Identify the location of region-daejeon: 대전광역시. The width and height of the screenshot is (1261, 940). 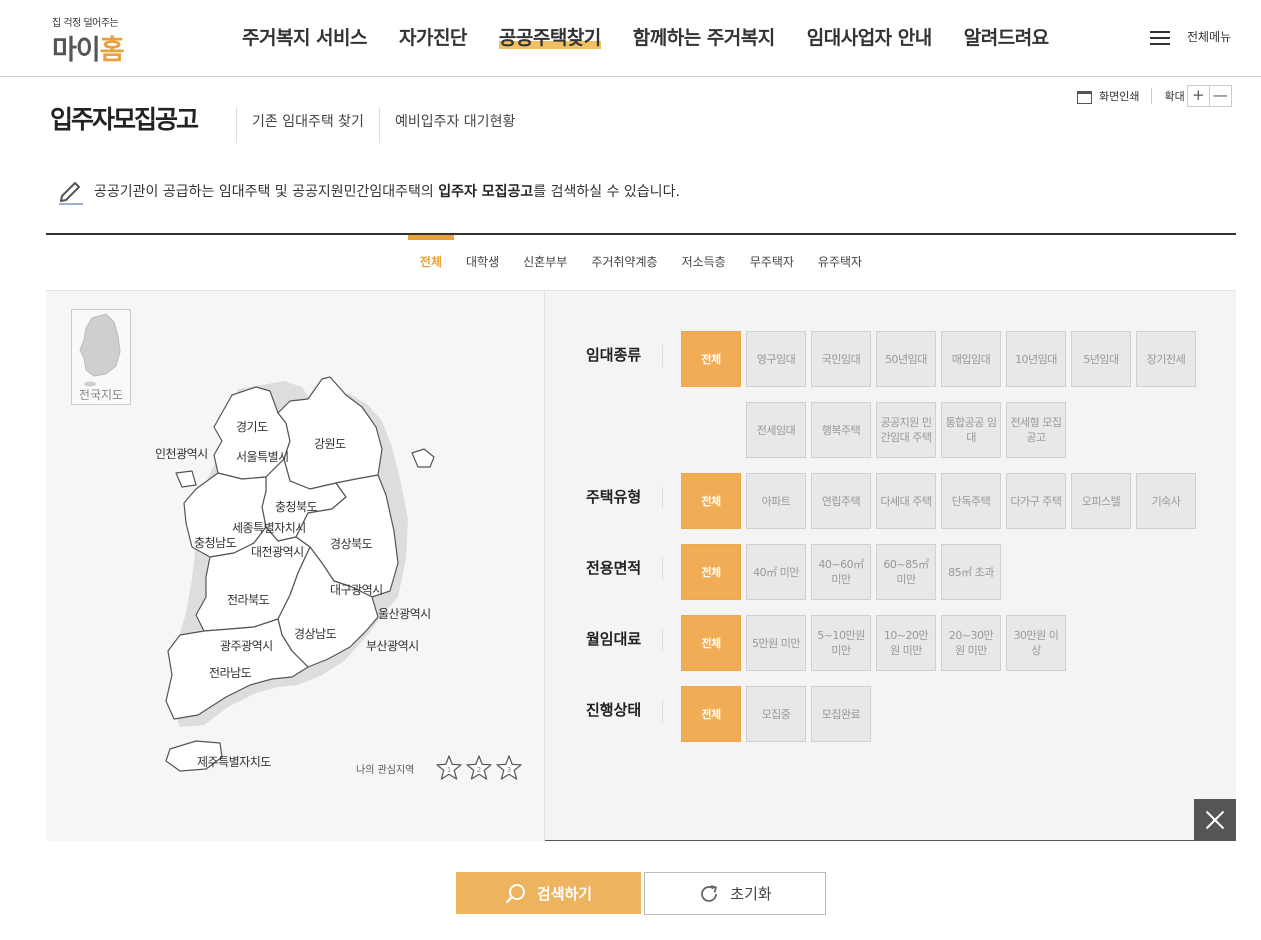
(277, 551).